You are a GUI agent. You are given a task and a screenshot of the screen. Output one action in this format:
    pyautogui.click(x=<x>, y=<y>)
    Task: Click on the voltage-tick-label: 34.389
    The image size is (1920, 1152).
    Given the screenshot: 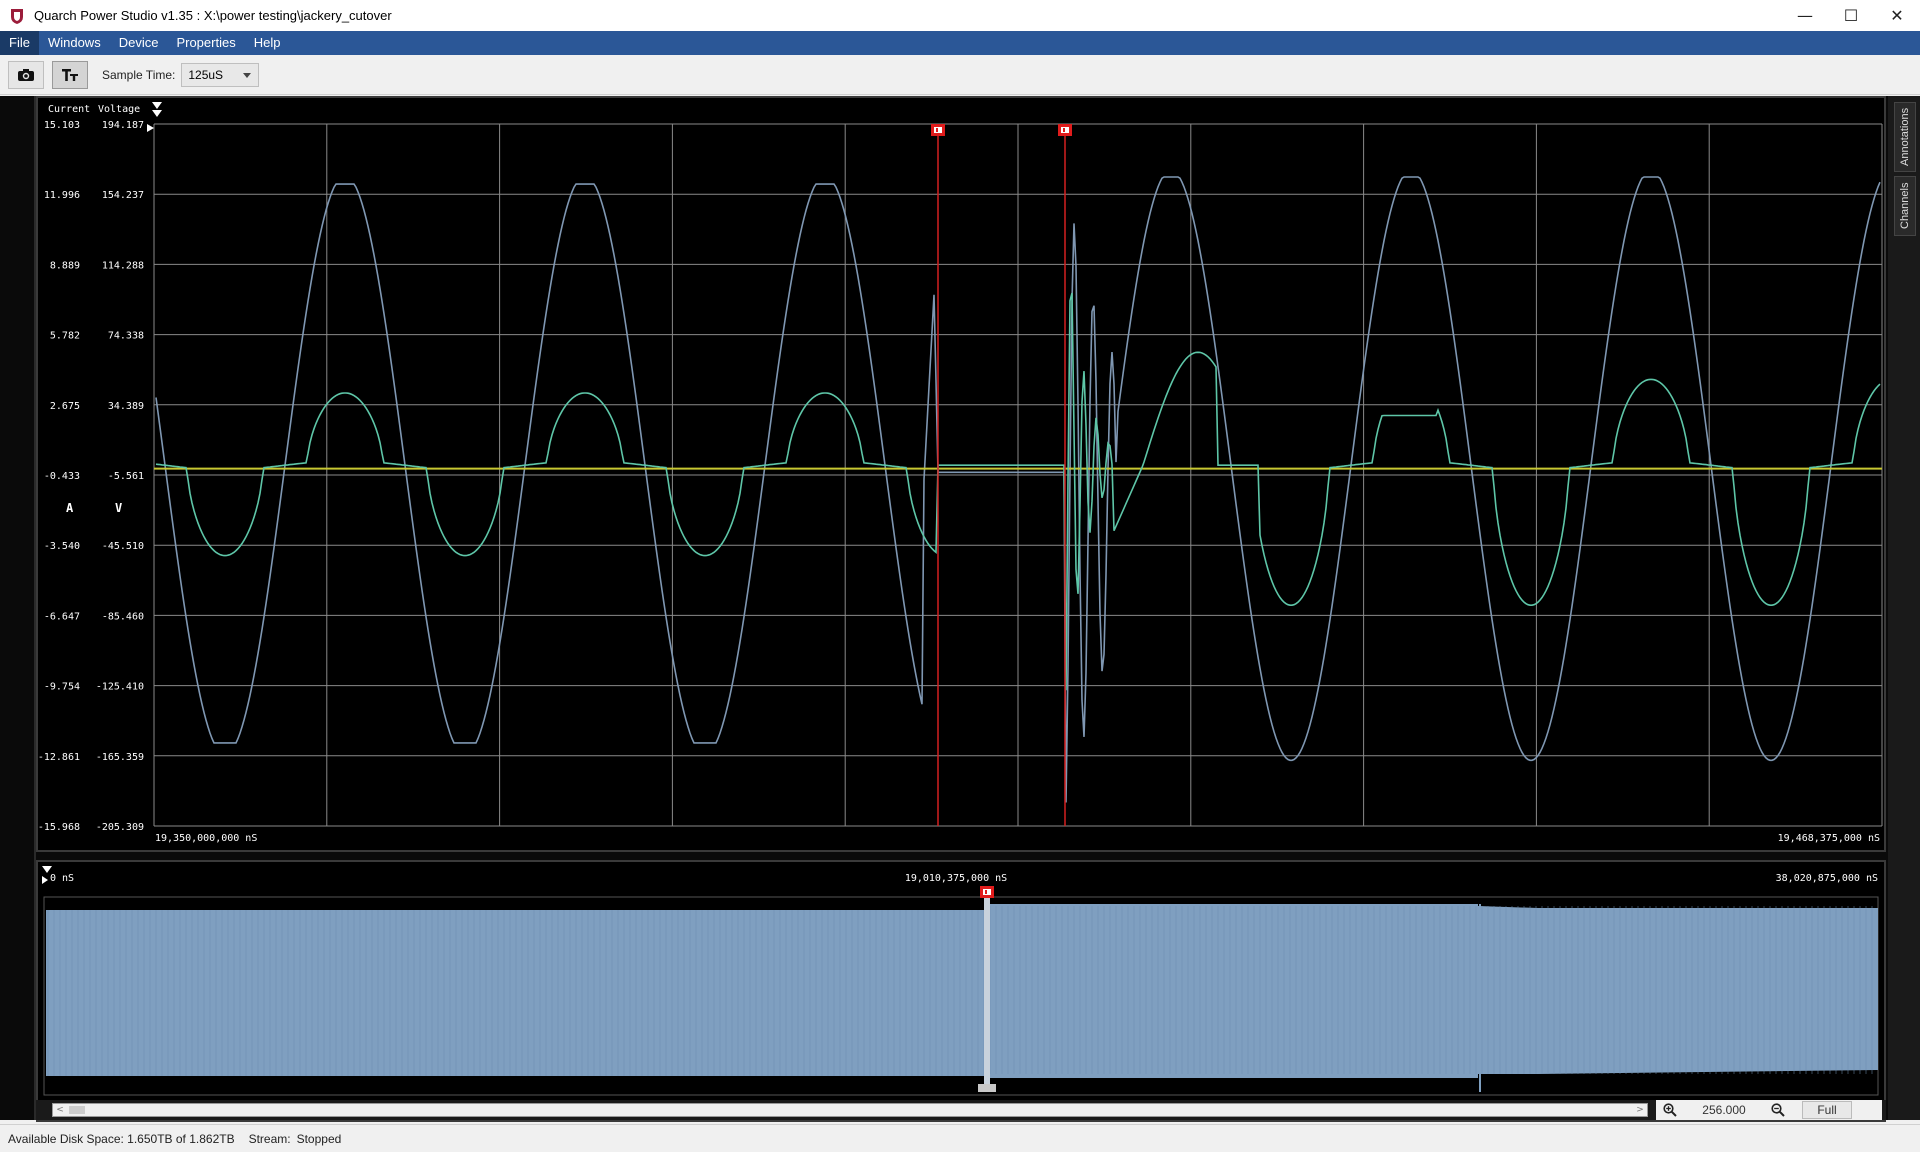 What is the action you would take?
    pyautogui.click(x=126, y=406)
    